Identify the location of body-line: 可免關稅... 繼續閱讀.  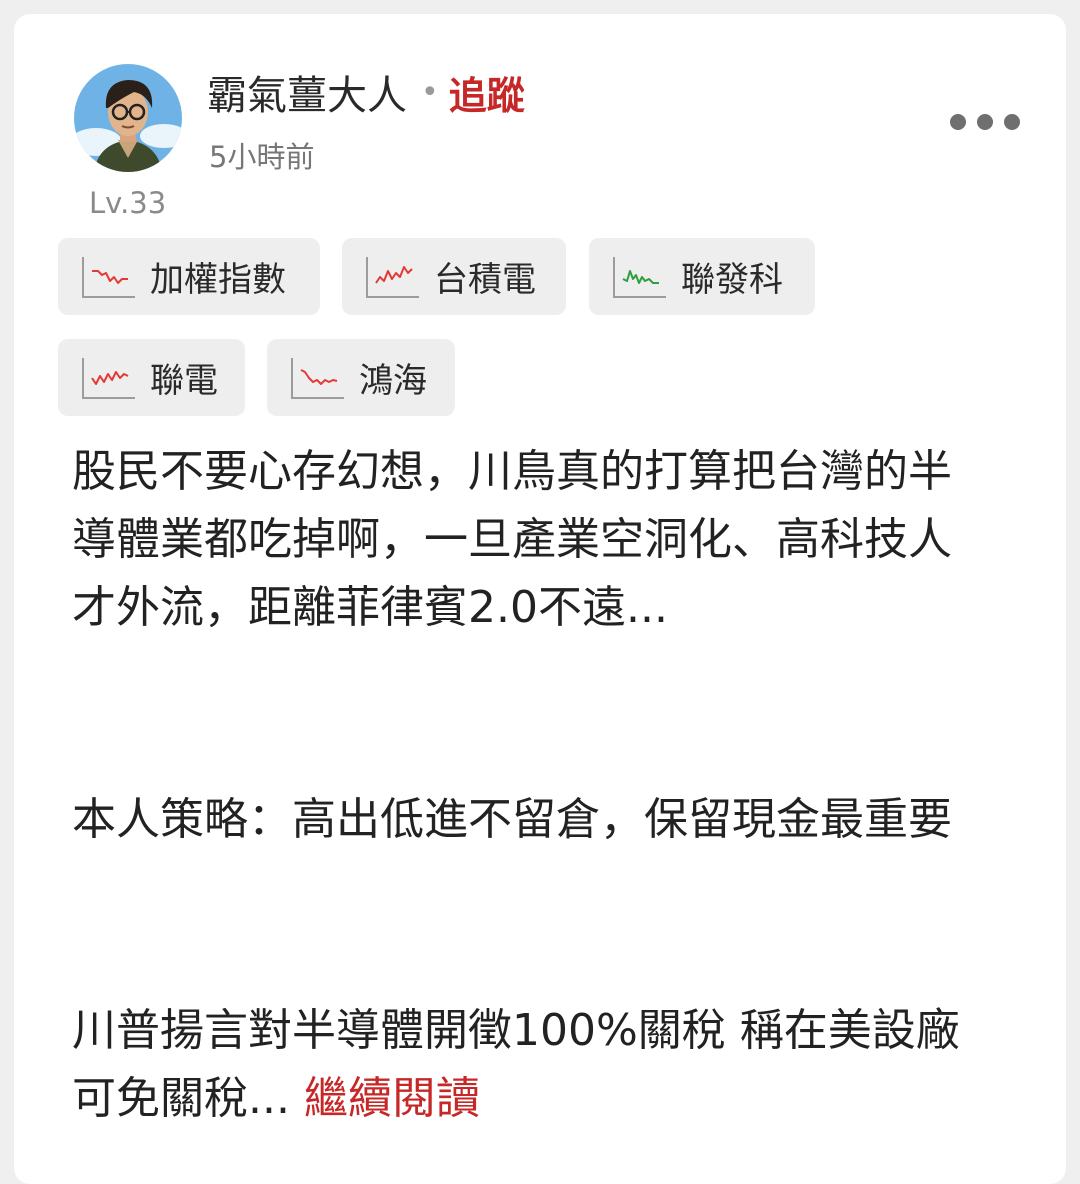
(276, 1098).